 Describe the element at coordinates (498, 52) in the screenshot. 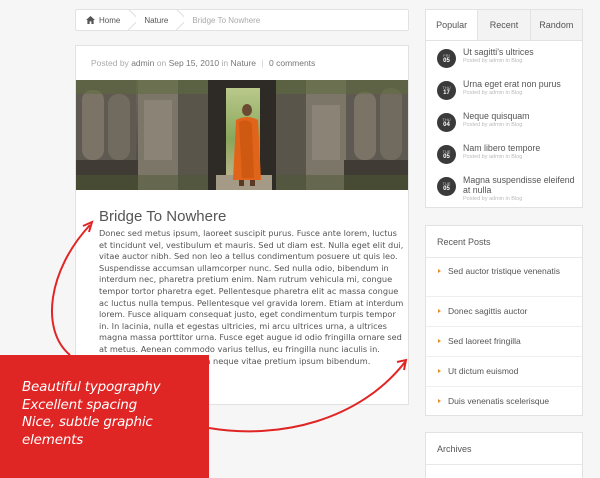

I see `post-link: Ut sagitti's ultrices` at that location.